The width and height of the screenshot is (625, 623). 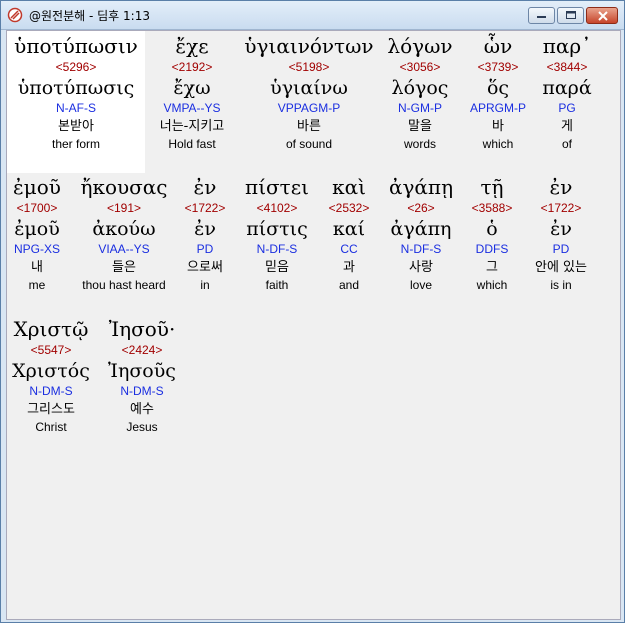 What do you see at coordinates (36, 249) in the screenshot?
I see `morph-code: NPG-XS` at bounding box center [36, 249].